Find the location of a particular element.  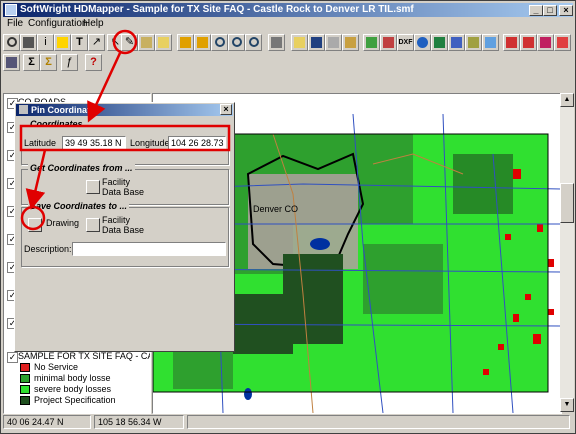

zoom-icon is located at coordinates (11, 42).